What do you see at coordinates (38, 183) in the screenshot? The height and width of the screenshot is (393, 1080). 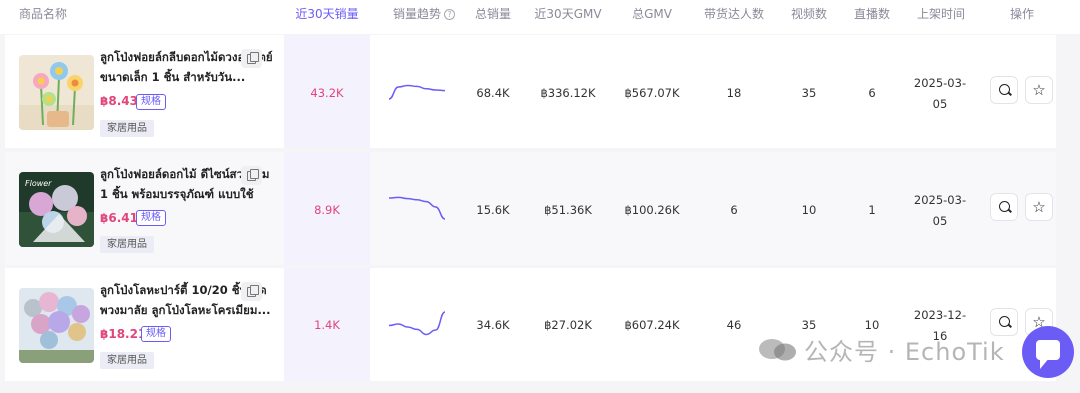 I see `svg-text: Flower` at bounding box center [38, 183].